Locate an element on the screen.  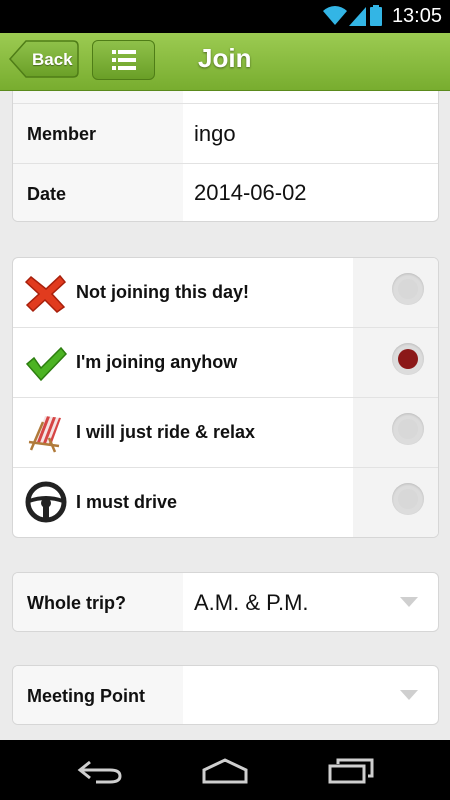
steering-wheel-icon is located at coordinates (46, 502).